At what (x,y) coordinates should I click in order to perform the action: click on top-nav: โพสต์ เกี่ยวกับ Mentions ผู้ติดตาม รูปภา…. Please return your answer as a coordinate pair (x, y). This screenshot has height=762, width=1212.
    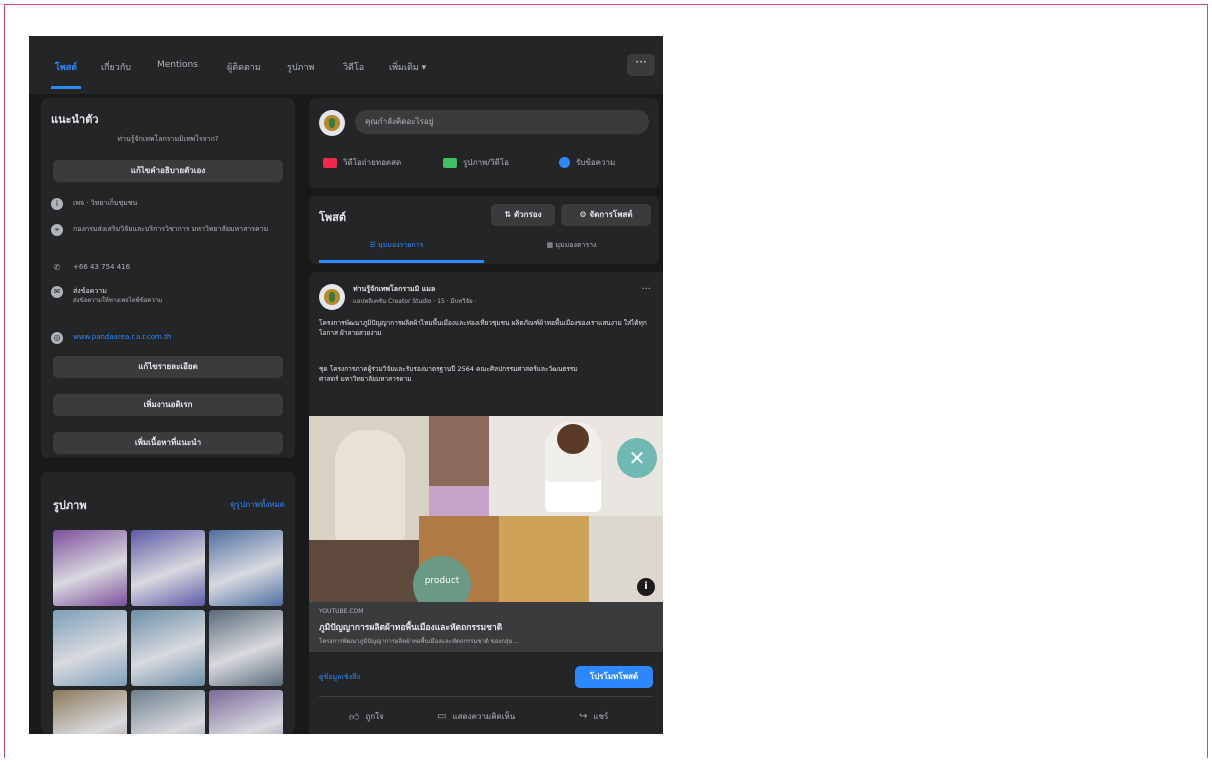
    Looking at the image, I should click on (346, 65).